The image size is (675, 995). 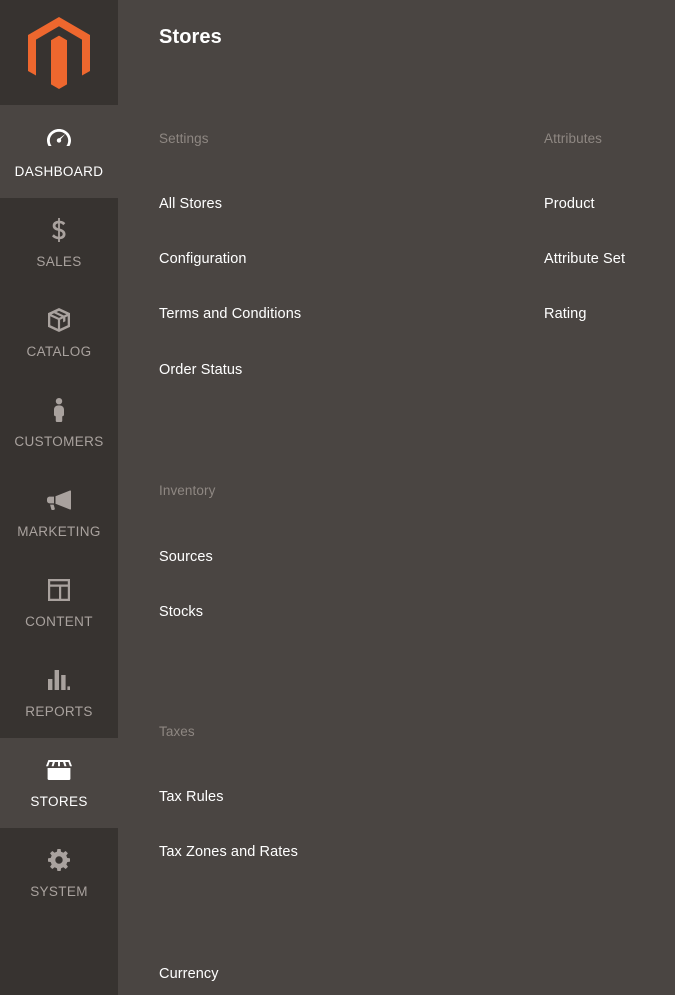 I want to click on sidebar-item-label: STORES, so click(x=59, y=802).